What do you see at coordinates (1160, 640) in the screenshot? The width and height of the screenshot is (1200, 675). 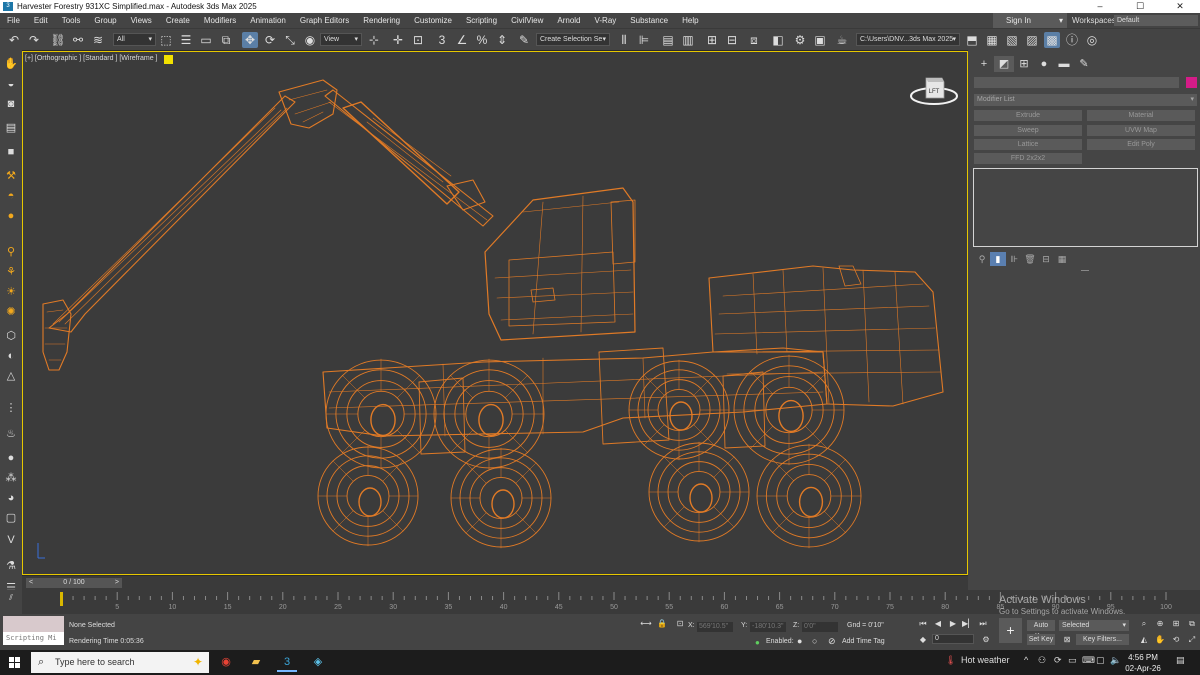 I see `pan-icon: ✋` at bounding box center [1160, 640].